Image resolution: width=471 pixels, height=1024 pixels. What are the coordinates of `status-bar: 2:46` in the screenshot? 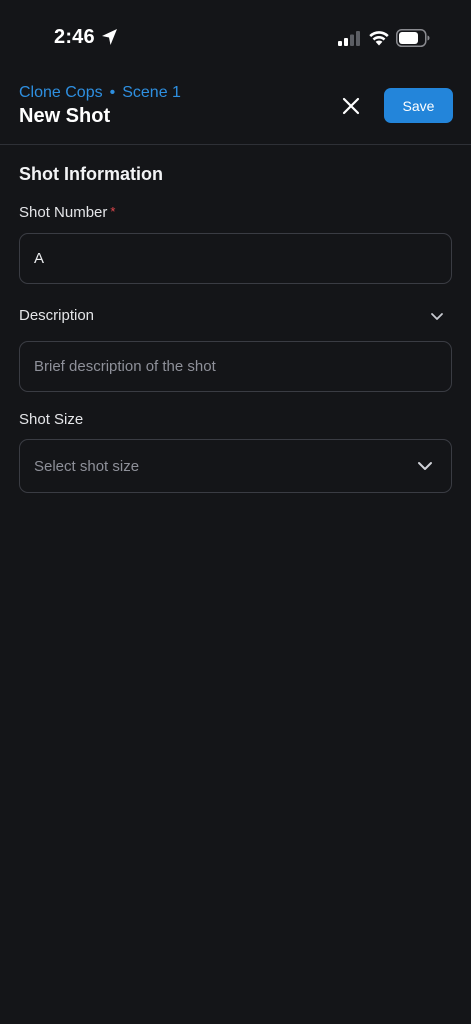 It's located at (235, 35).